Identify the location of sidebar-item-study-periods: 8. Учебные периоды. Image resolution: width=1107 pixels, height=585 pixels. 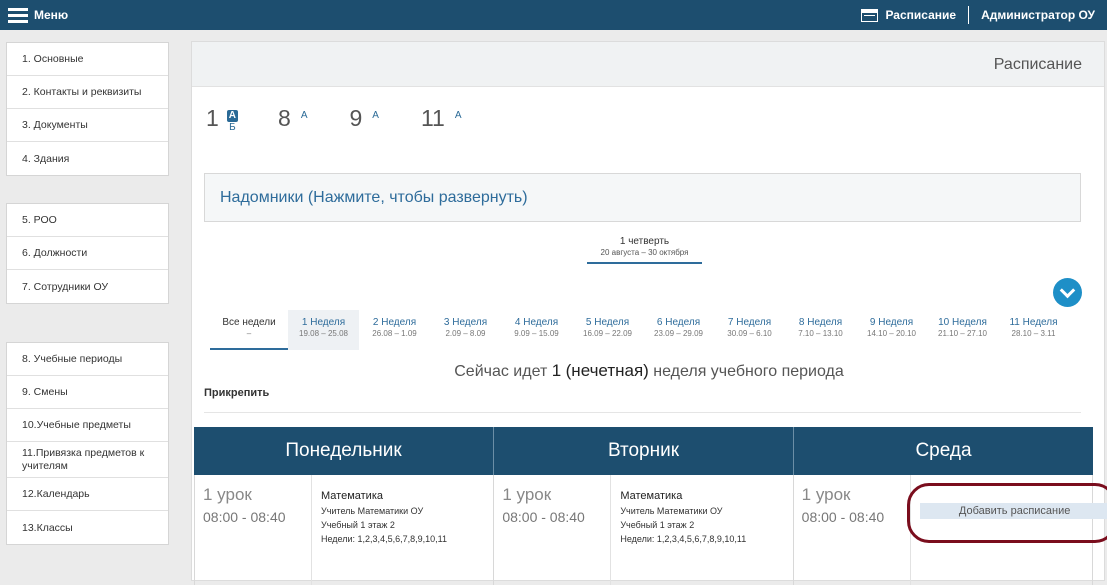
(87, 359).